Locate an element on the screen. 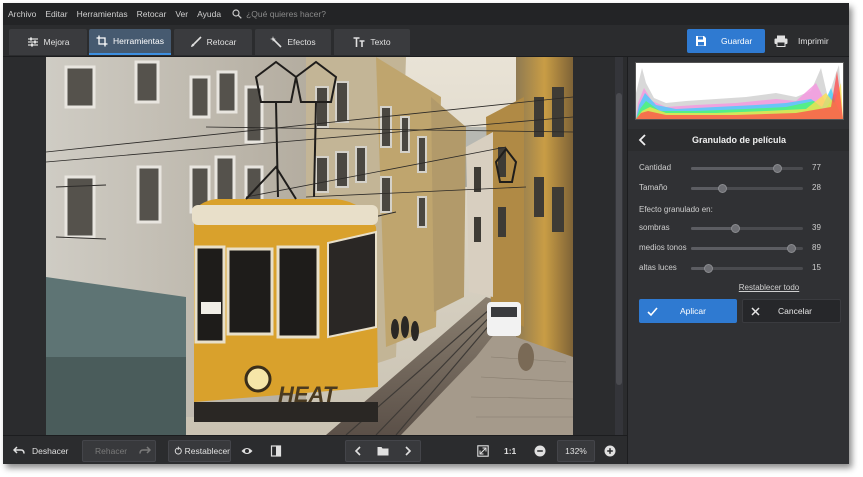  tab-mejora: Mejora is located at coordinates (48, 42).